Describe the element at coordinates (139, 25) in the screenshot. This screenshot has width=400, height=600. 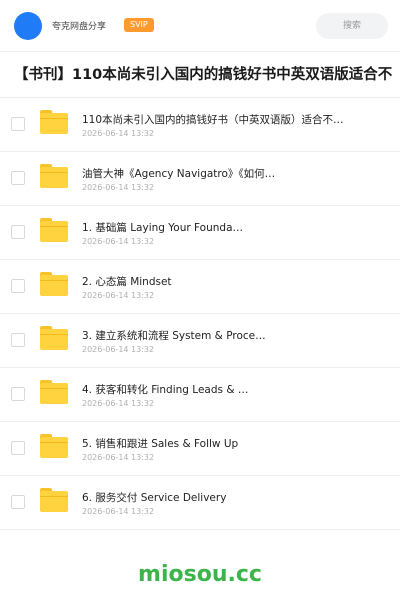
I see `vip-badge: SVIP` at that location.